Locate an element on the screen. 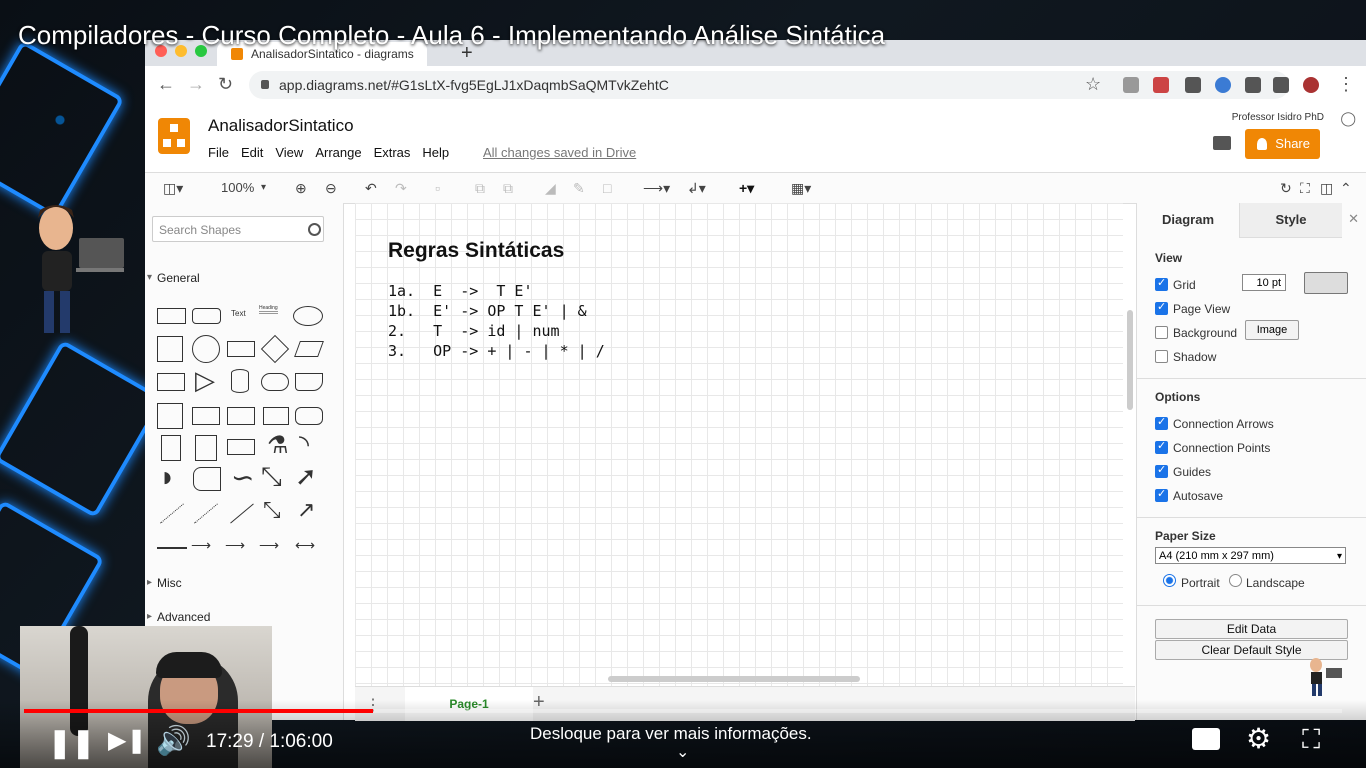 This screenshot has height=768, width=1366. redo-icon: ↷ is located at coordinates (401, 188).